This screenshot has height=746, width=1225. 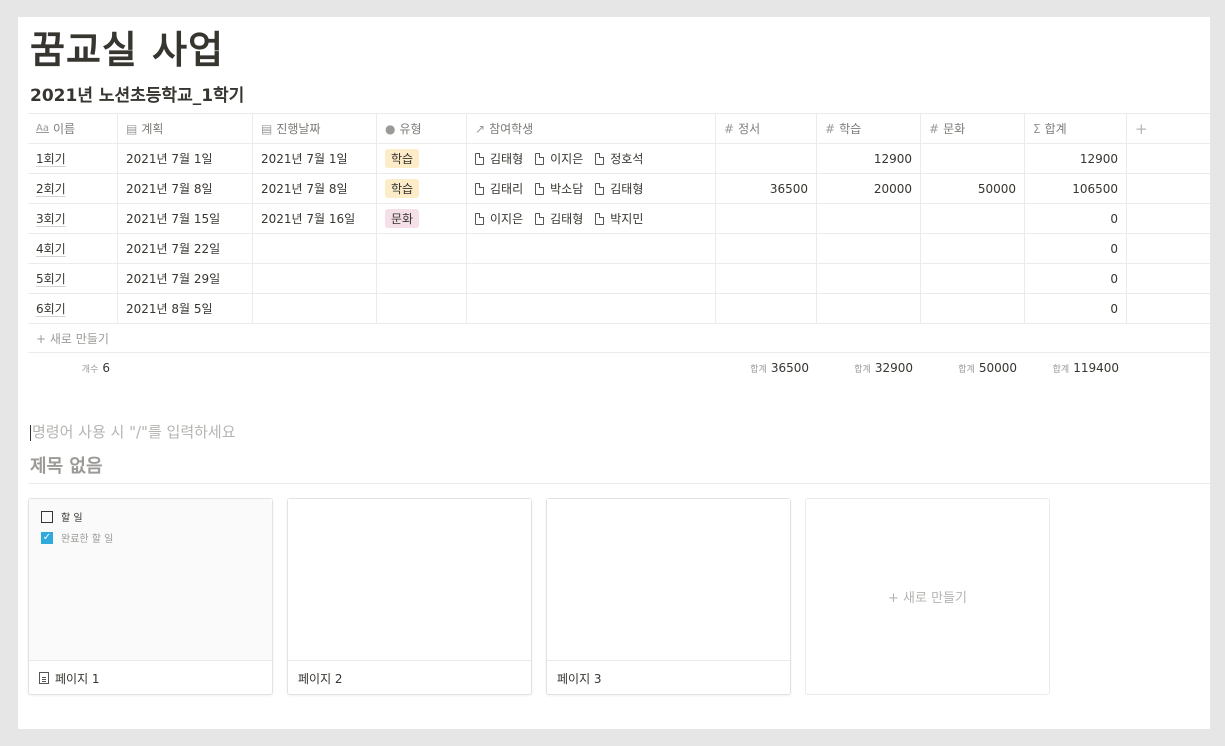 I want to click on column-header-type: ● 유형, so click(x=422, y=128).